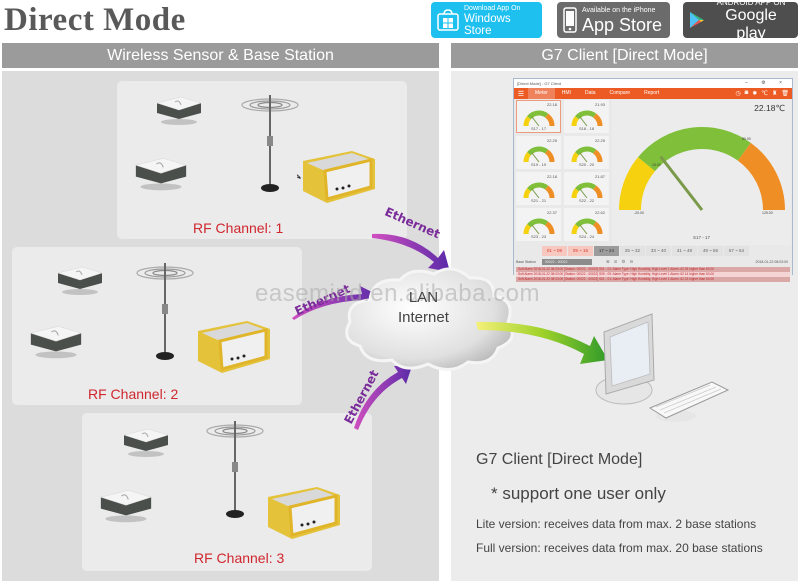 The width and height of the screenshot is (800, 581). I want to click on menu-data: Data, so click(590, 93).